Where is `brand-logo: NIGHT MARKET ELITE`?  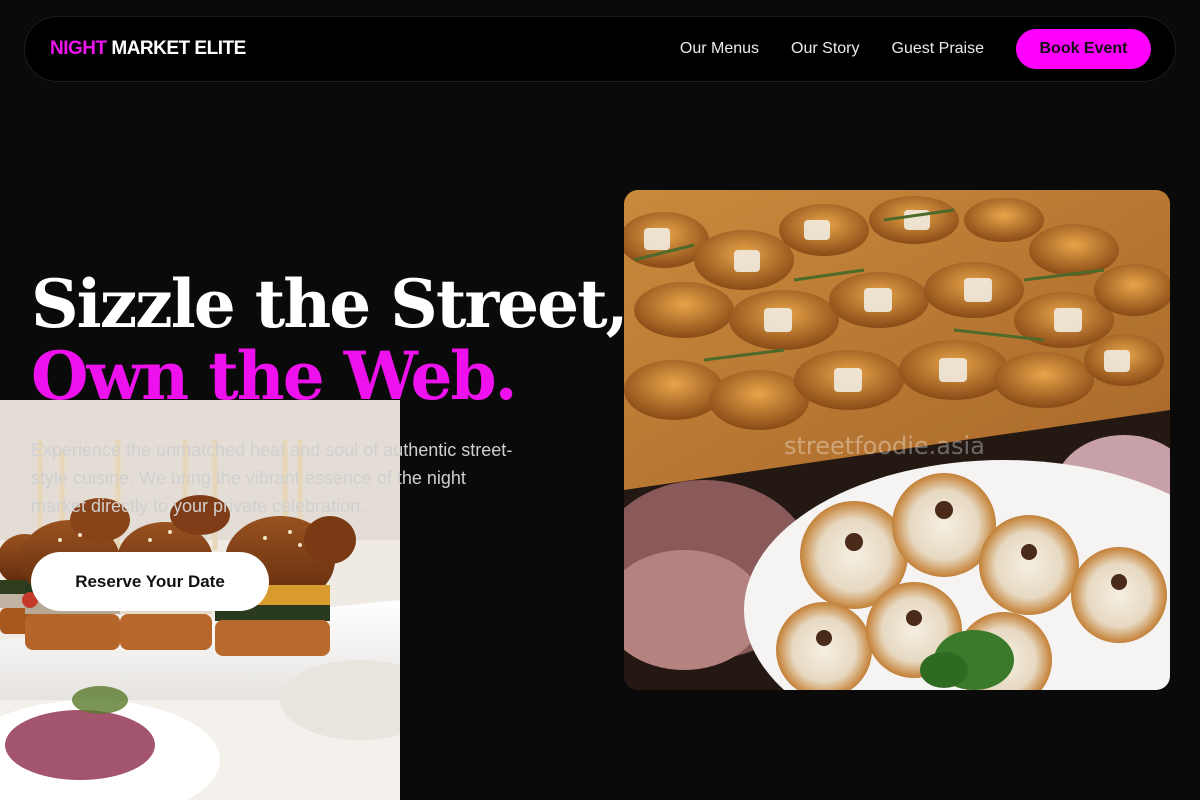 brand-logo: NIGHT MARKET ELITE is located at coordinates (148, 49).